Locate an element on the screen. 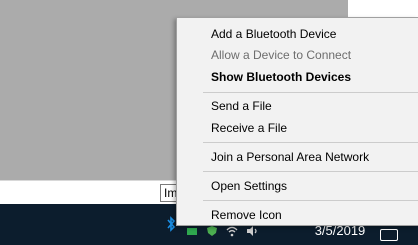 The height and width of the screenshot is (245, 418). security-icon is located at coordinates (212, 231).